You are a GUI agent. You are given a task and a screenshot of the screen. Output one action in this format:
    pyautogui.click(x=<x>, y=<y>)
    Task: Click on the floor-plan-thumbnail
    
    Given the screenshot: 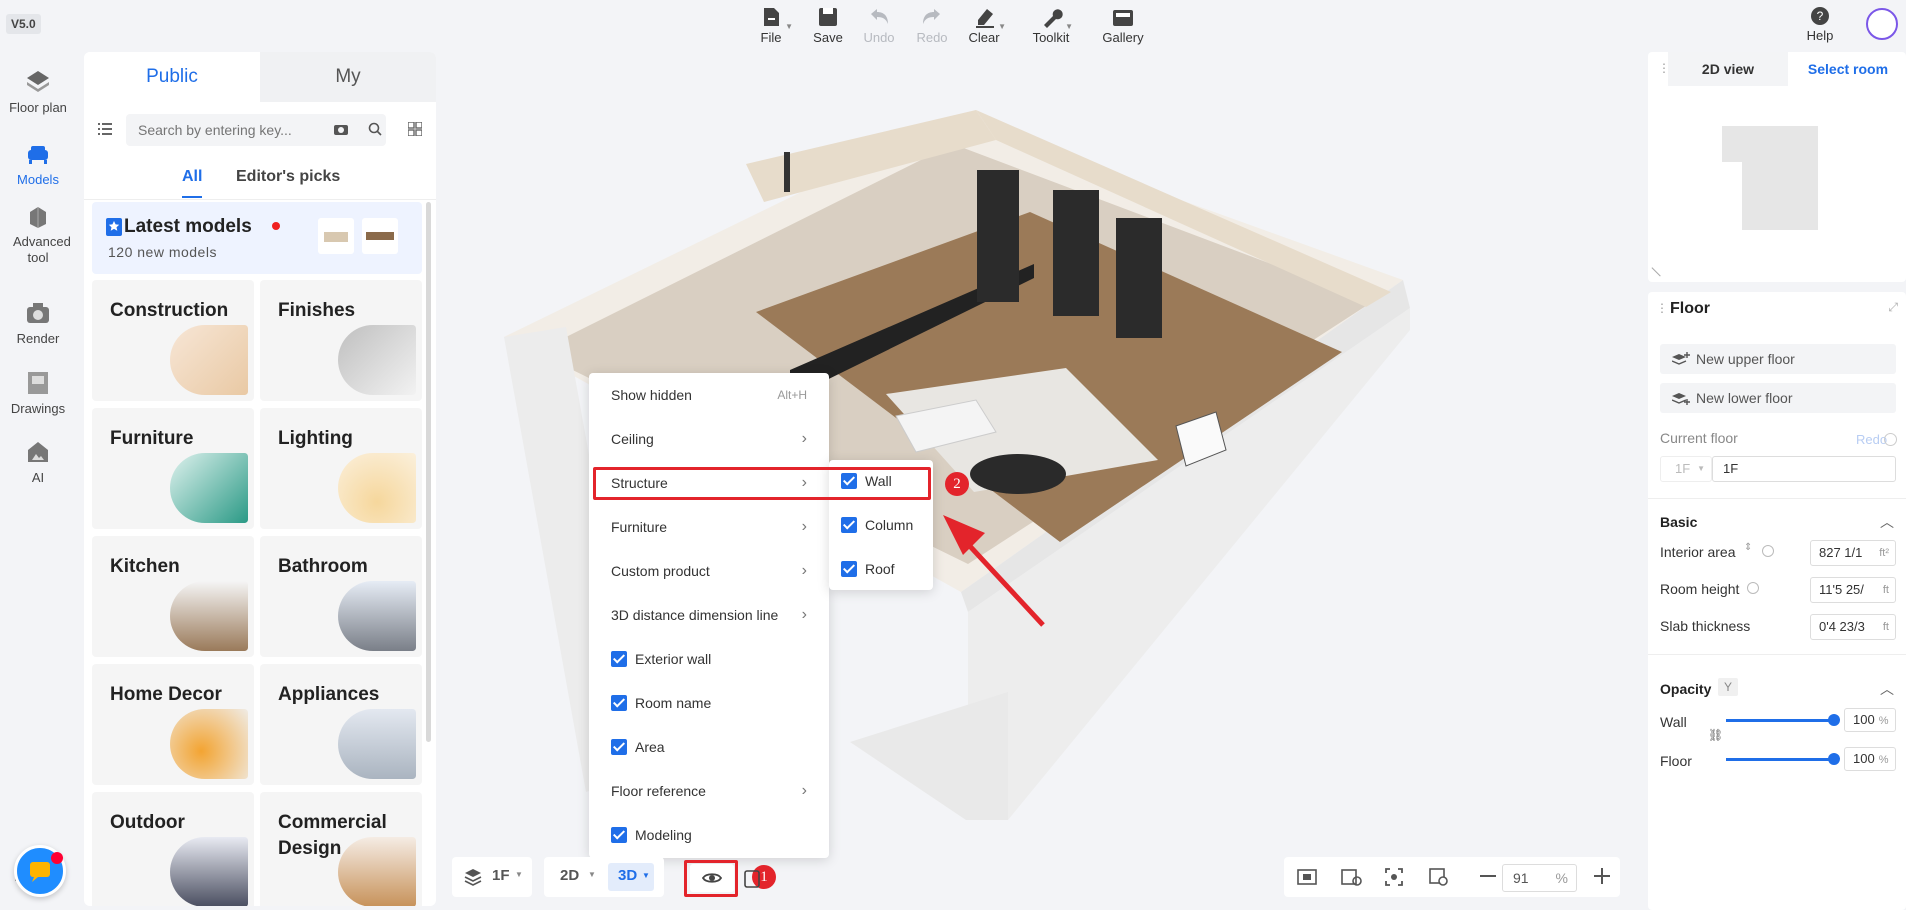 What is the action you would take?
    pyautogui.click(x=1772, y=180)
    